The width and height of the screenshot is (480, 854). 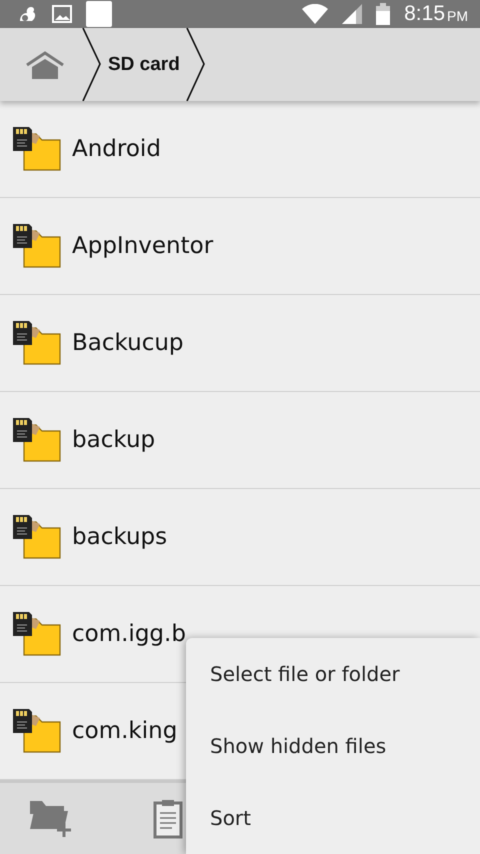 What do you see at coordinates (457, 16) in the screenshot?
I see `clock-period: PM` at bounding box center [457, 16].